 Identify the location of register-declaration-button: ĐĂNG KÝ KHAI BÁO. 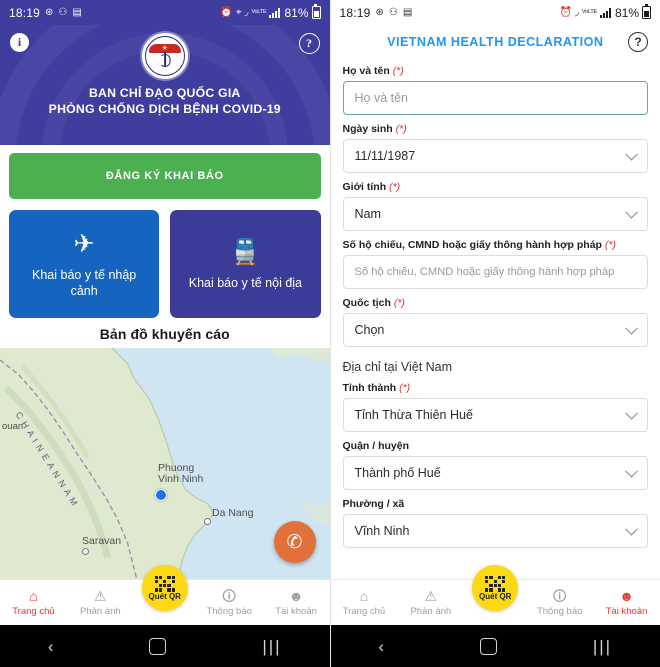
(165, 176).